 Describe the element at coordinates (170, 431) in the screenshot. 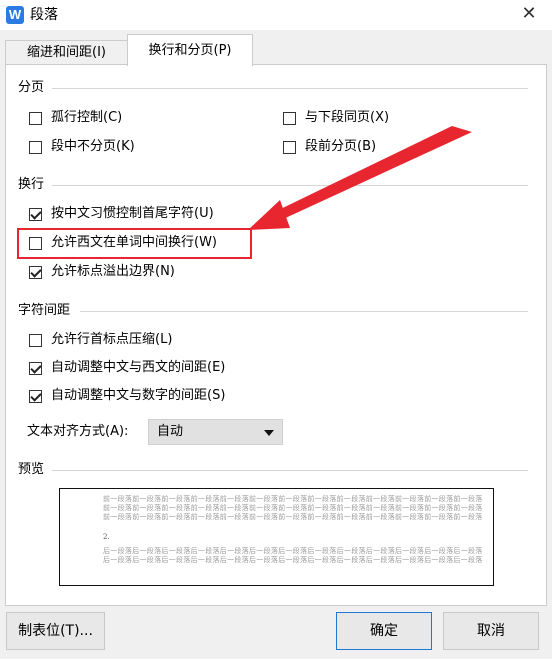

I see `text-alignment-value: 自动` at that location.